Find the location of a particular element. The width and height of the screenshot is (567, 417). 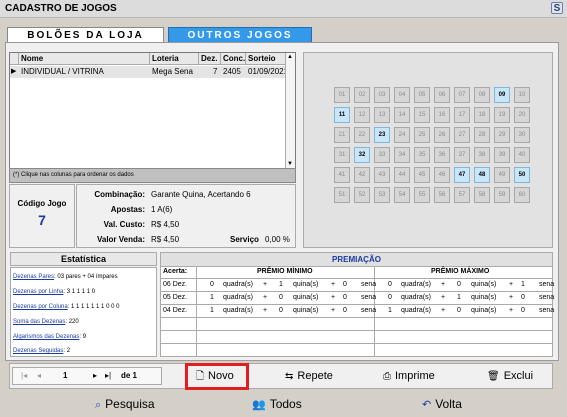

number-cell-04: 04 is located at coordinates (402, 95).